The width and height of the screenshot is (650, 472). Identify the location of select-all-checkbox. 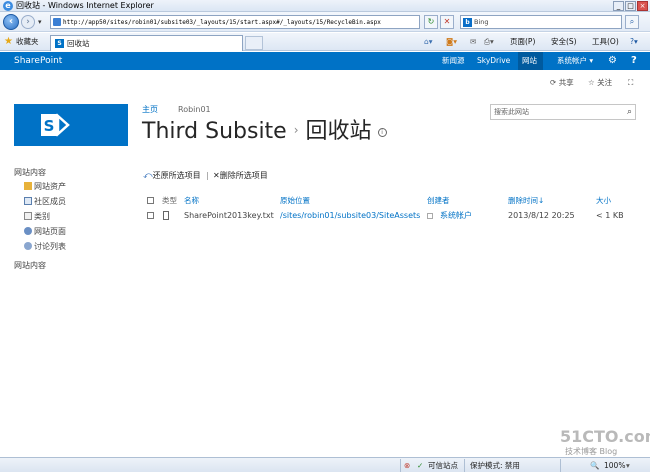
(150, 200).